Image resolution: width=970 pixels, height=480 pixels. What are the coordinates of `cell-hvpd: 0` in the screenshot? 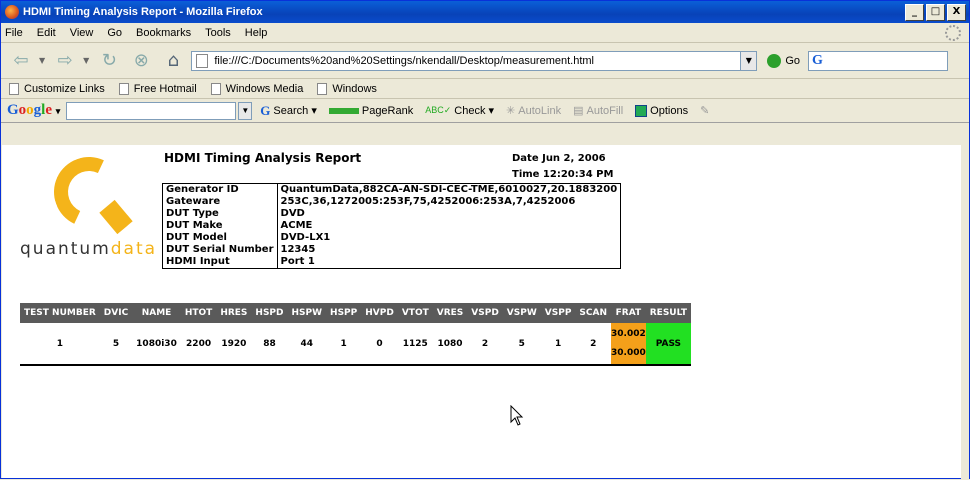 It's located at (379, 343).